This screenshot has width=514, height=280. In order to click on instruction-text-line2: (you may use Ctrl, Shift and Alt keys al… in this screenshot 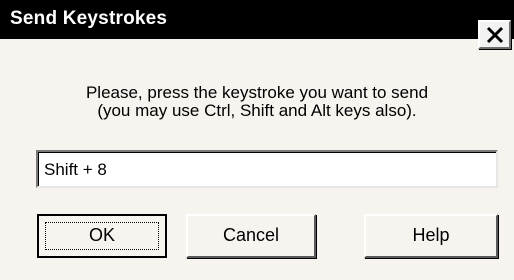, I will do `click(257, 110)`.